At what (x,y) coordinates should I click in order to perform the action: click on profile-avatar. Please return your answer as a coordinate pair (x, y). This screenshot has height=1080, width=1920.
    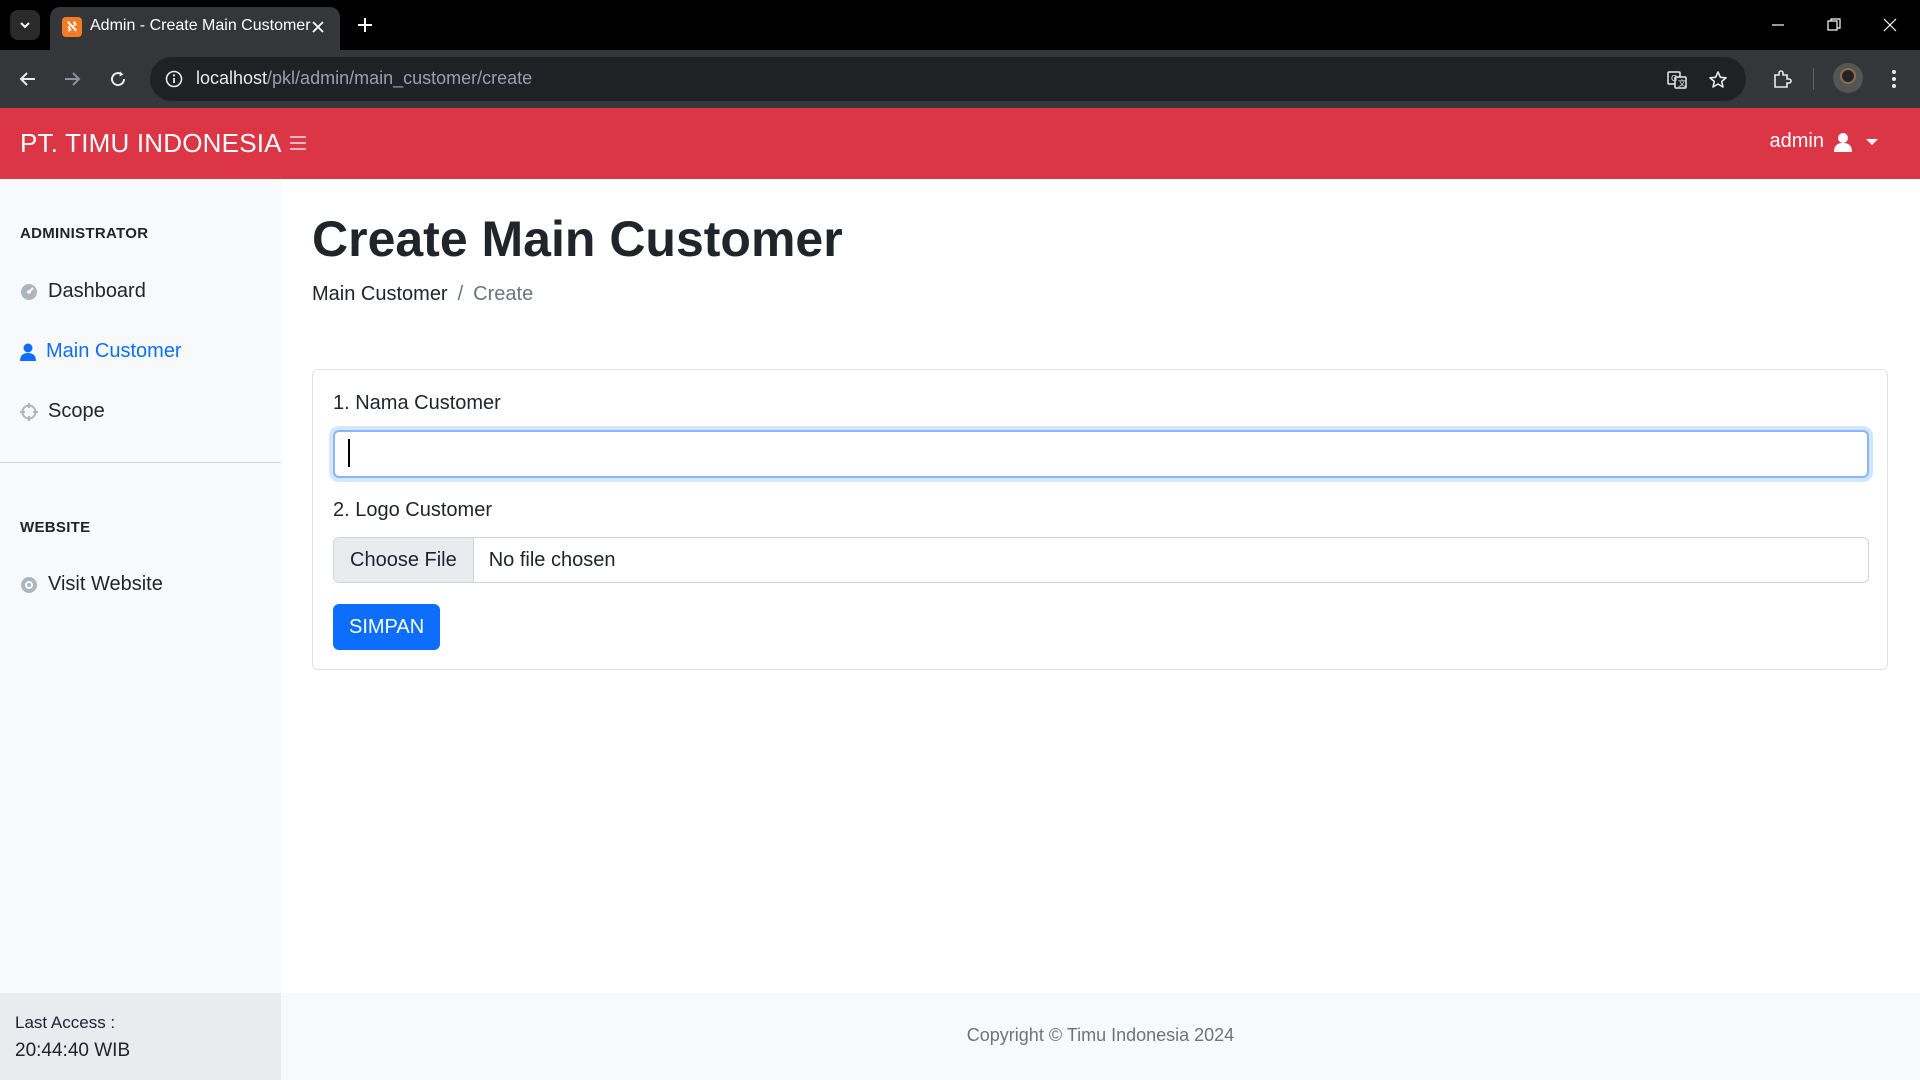
    Looking at the image, I should click on (1848, 78).